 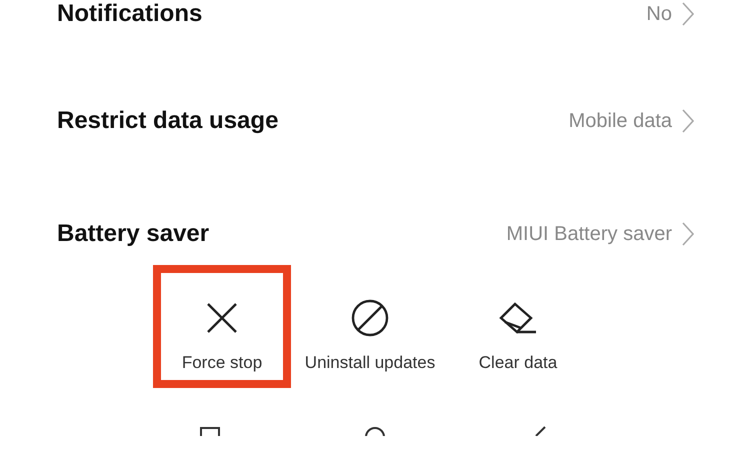 What do you see at coordinates (313, 121) in the screenshot?
I see `setting-label: Restrict data usage` at bounding box center [313, 121].